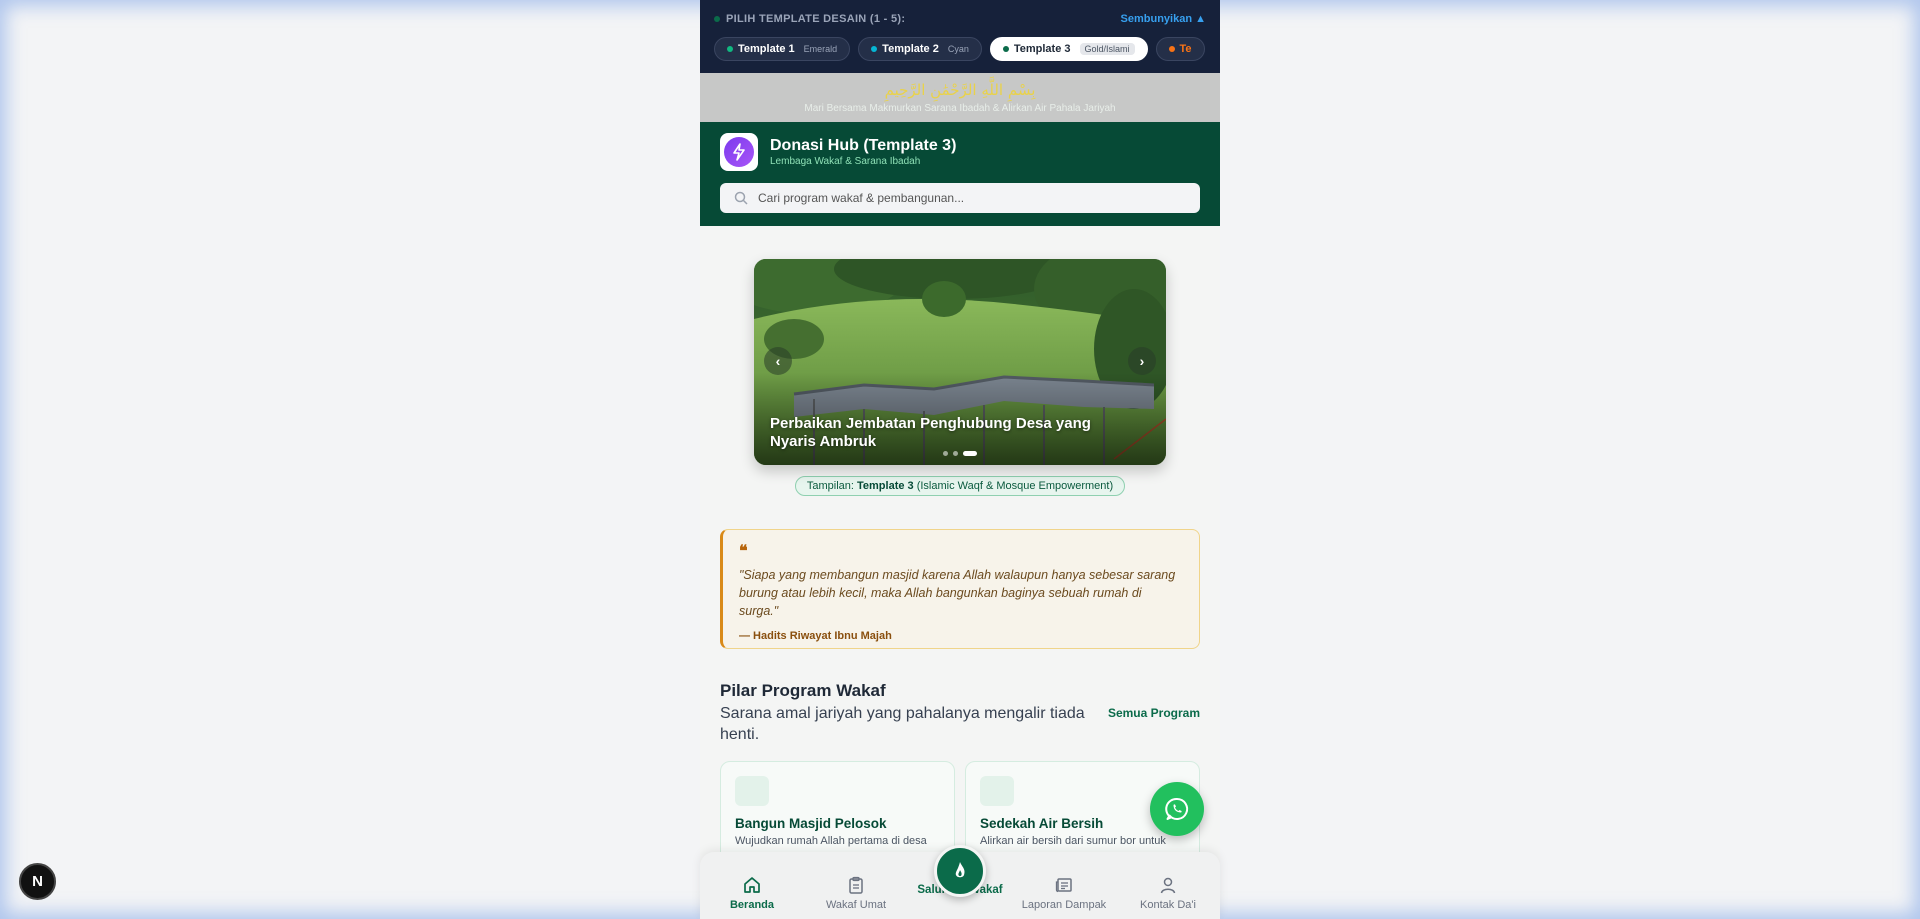 Image resolution: width=1920 pixels, height=919 pixels. Describe the element at coordinates (1171, 49) in the screenshot. I see `orange-dot-icon` at that location.